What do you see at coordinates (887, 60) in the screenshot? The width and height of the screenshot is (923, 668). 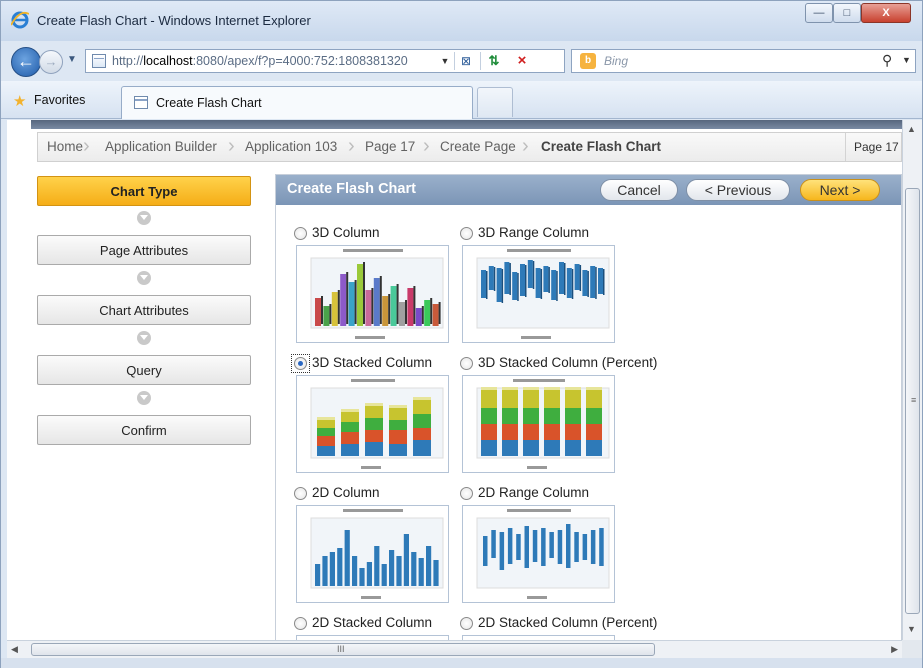 I see `magnifier-icon: ⚲` at bounding box center [887, 60].